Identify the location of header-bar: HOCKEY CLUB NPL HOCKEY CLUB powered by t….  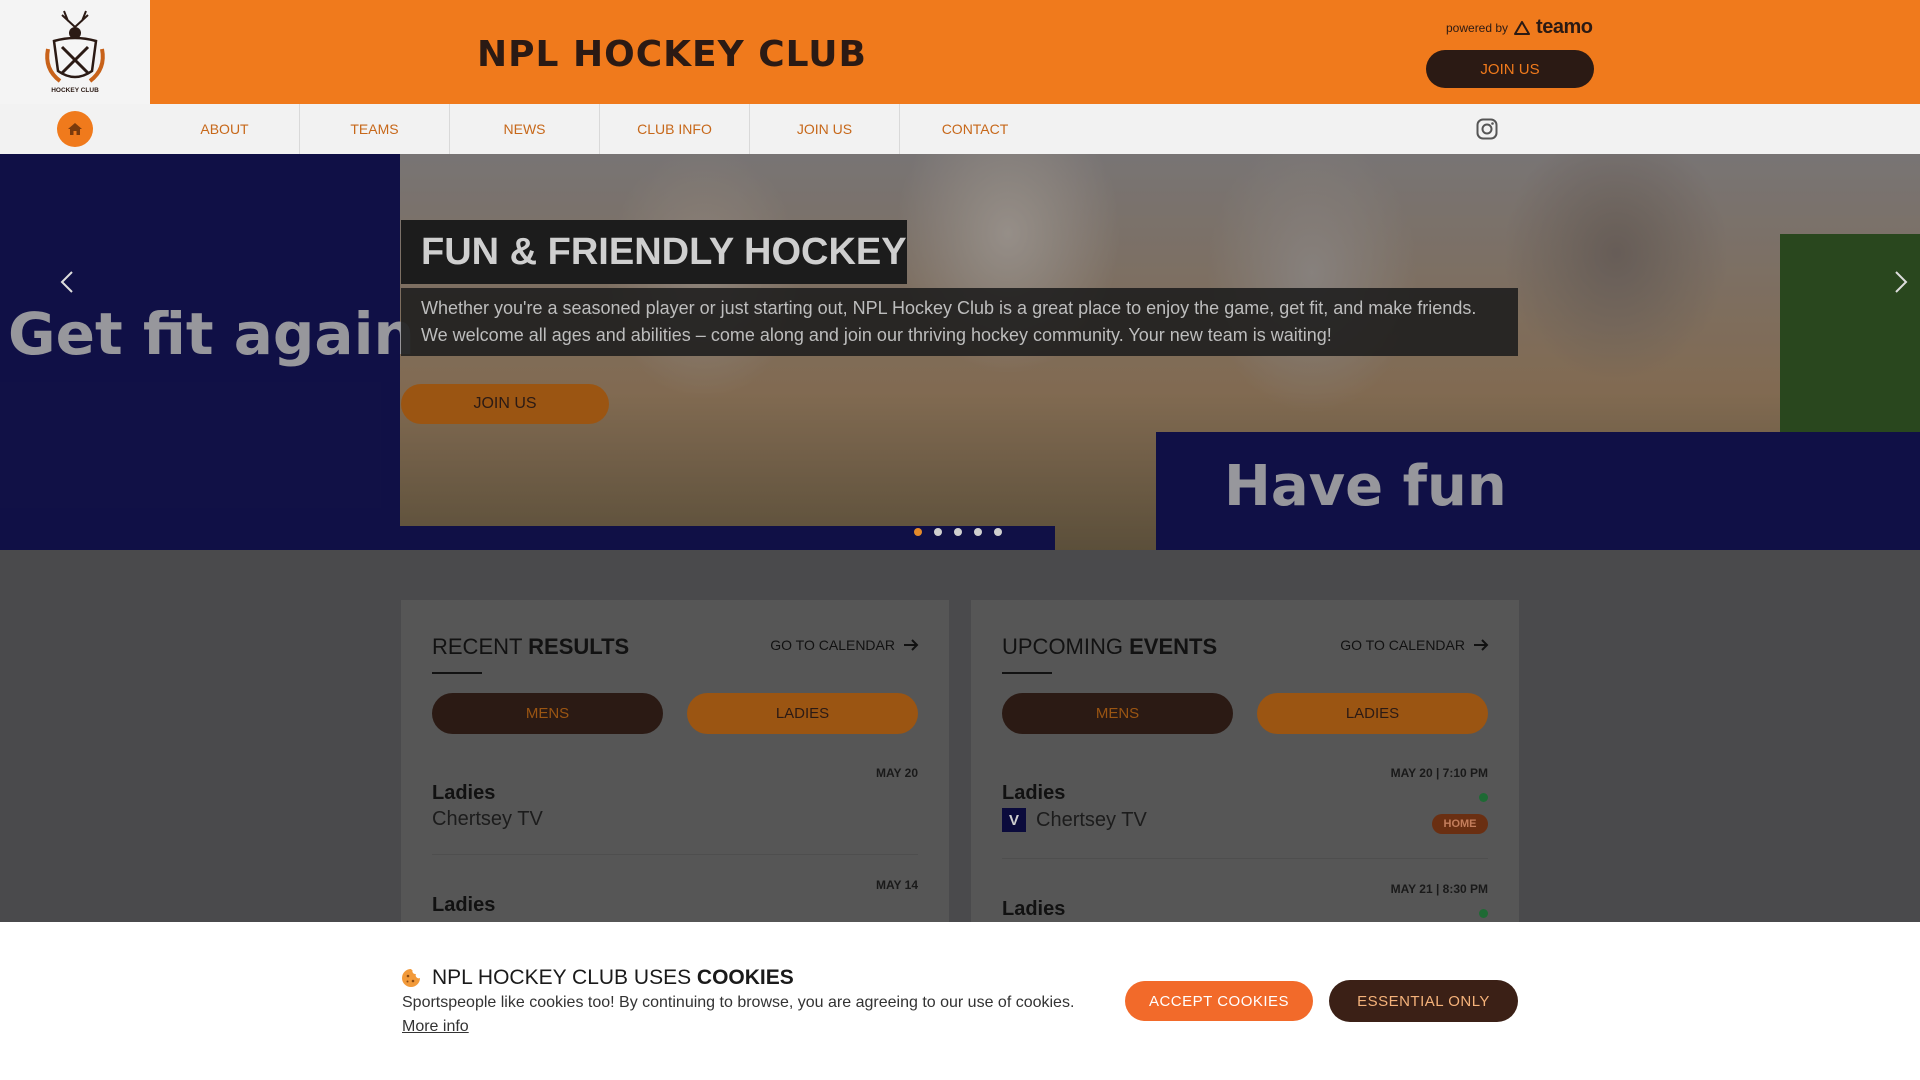
(960, 52).